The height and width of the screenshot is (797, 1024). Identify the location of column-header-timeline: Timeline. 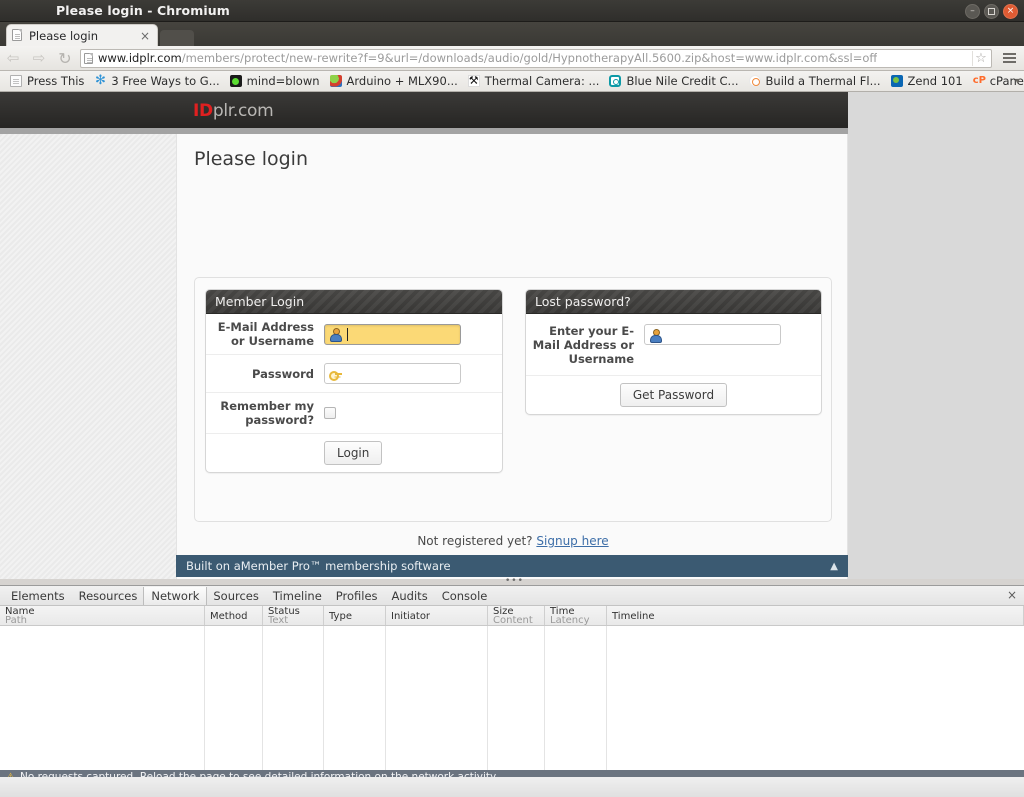
(815, 615).